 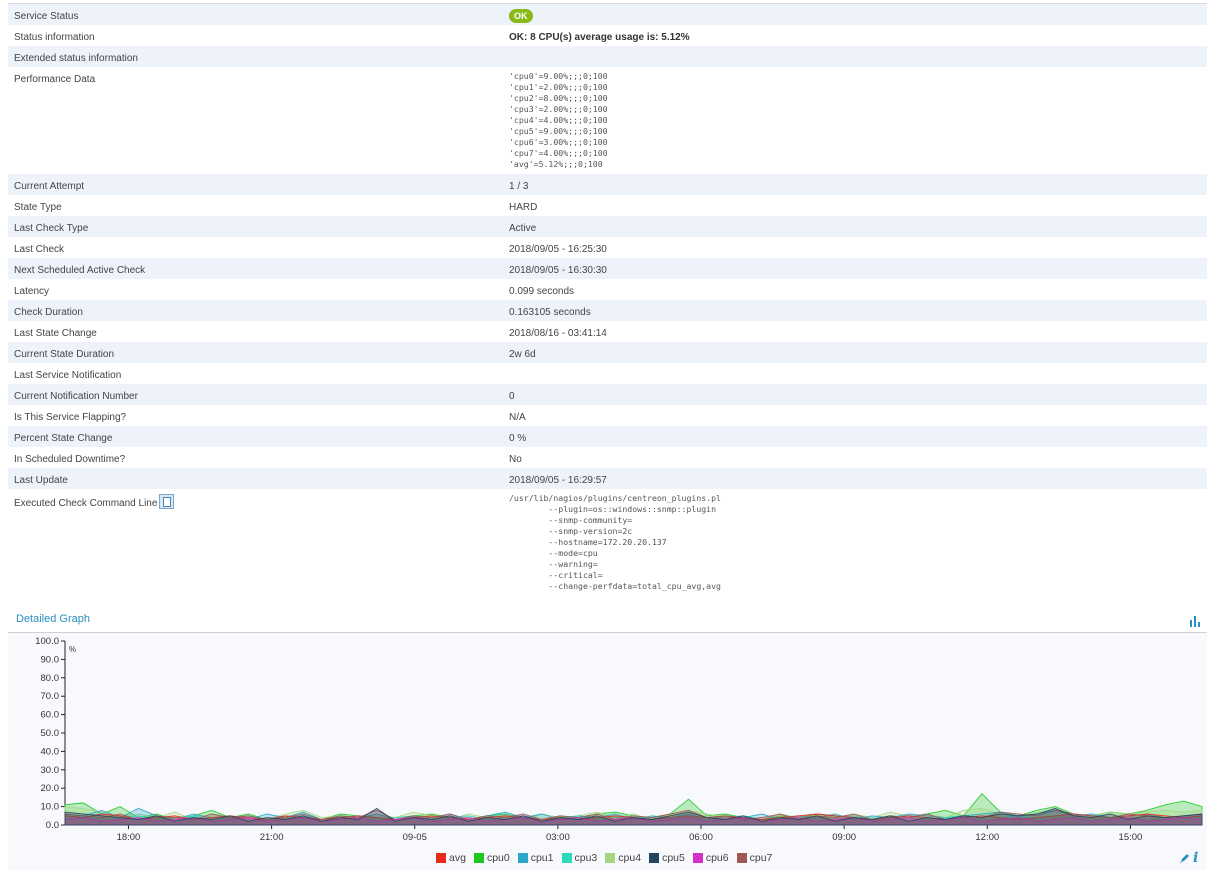 What do you see at coordinates (258, 331) in the screenshot?
I see `info-label-cell: Last State Change` at bounding box center [258, 331].